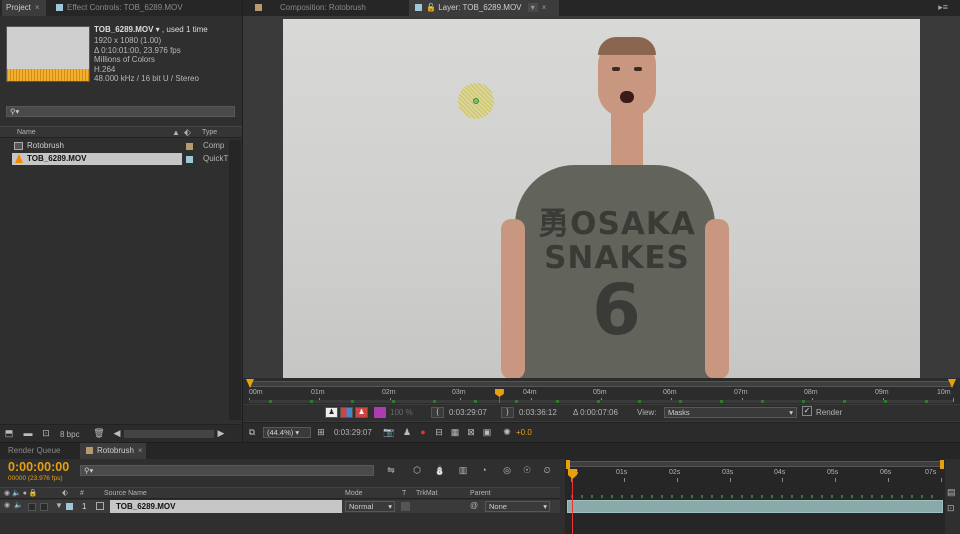 The width and height of the screenshot is (960, 534). I want to click on pickwhip-icon: @, so click(474, 505).